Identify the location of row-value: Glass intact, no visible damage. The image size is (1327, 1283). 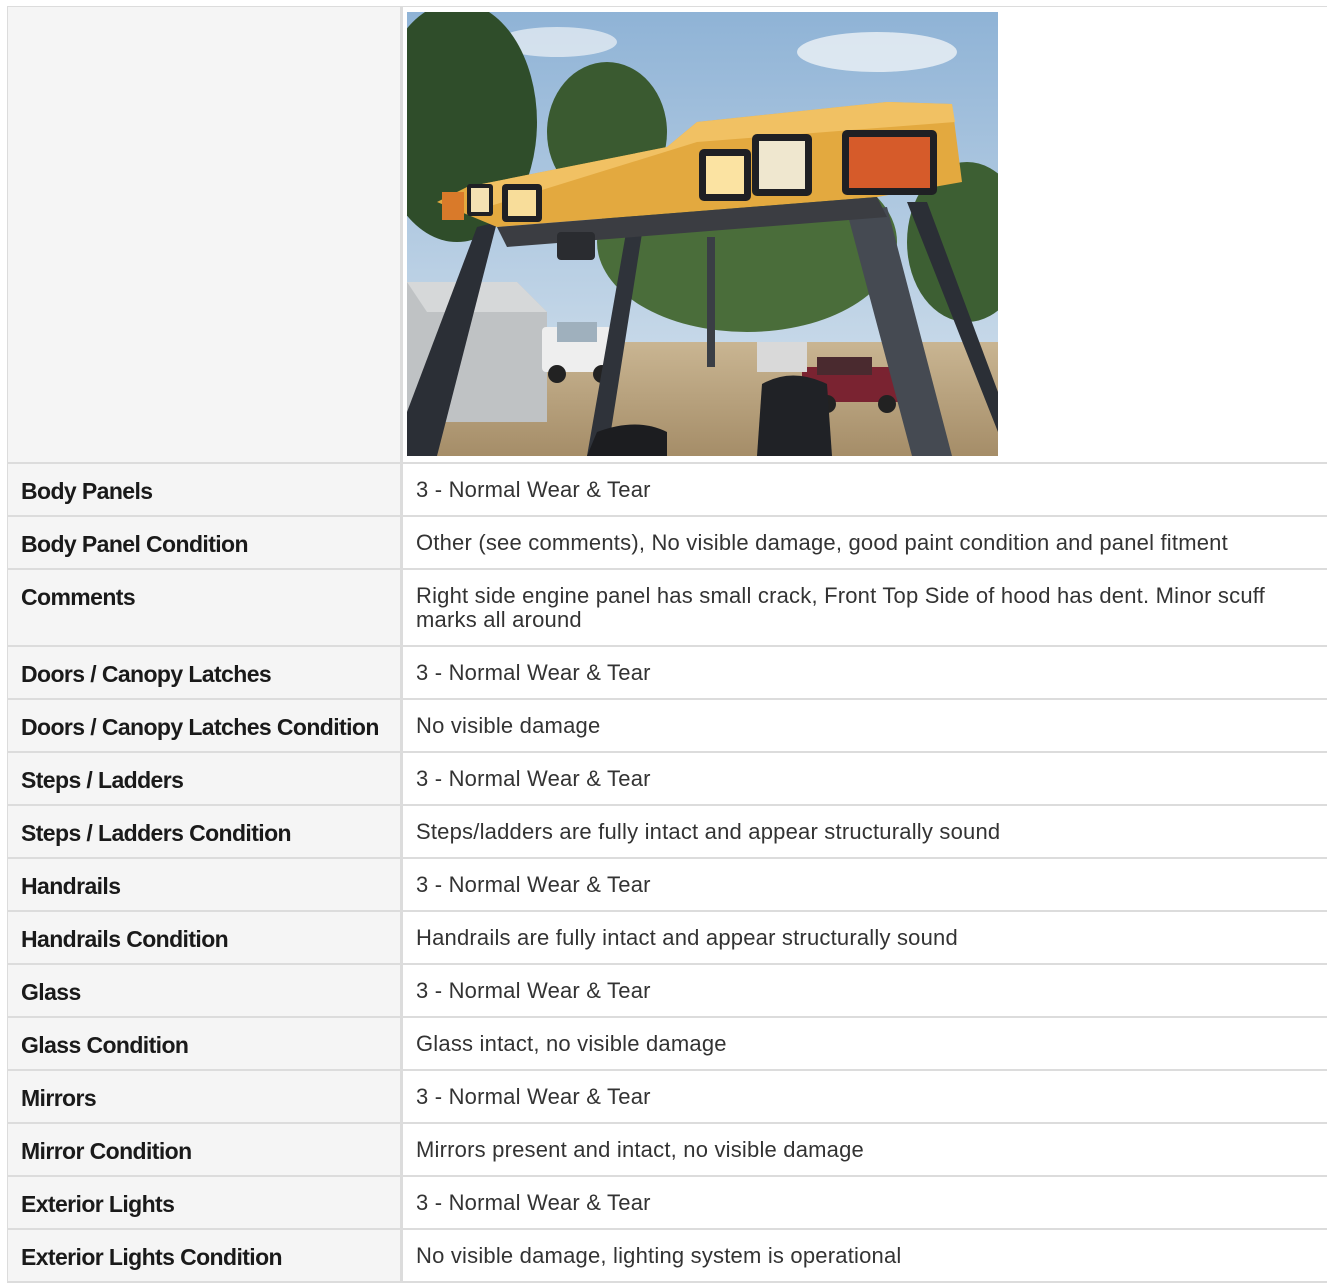
(571, 1043).